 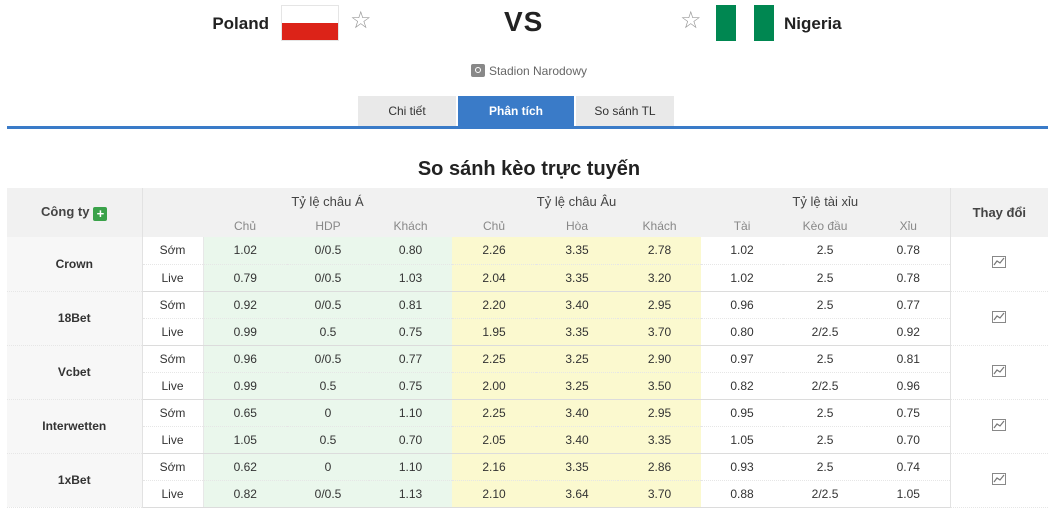 I want to click on asian-odds-cell: 0.82, so click(x=245, y=494).